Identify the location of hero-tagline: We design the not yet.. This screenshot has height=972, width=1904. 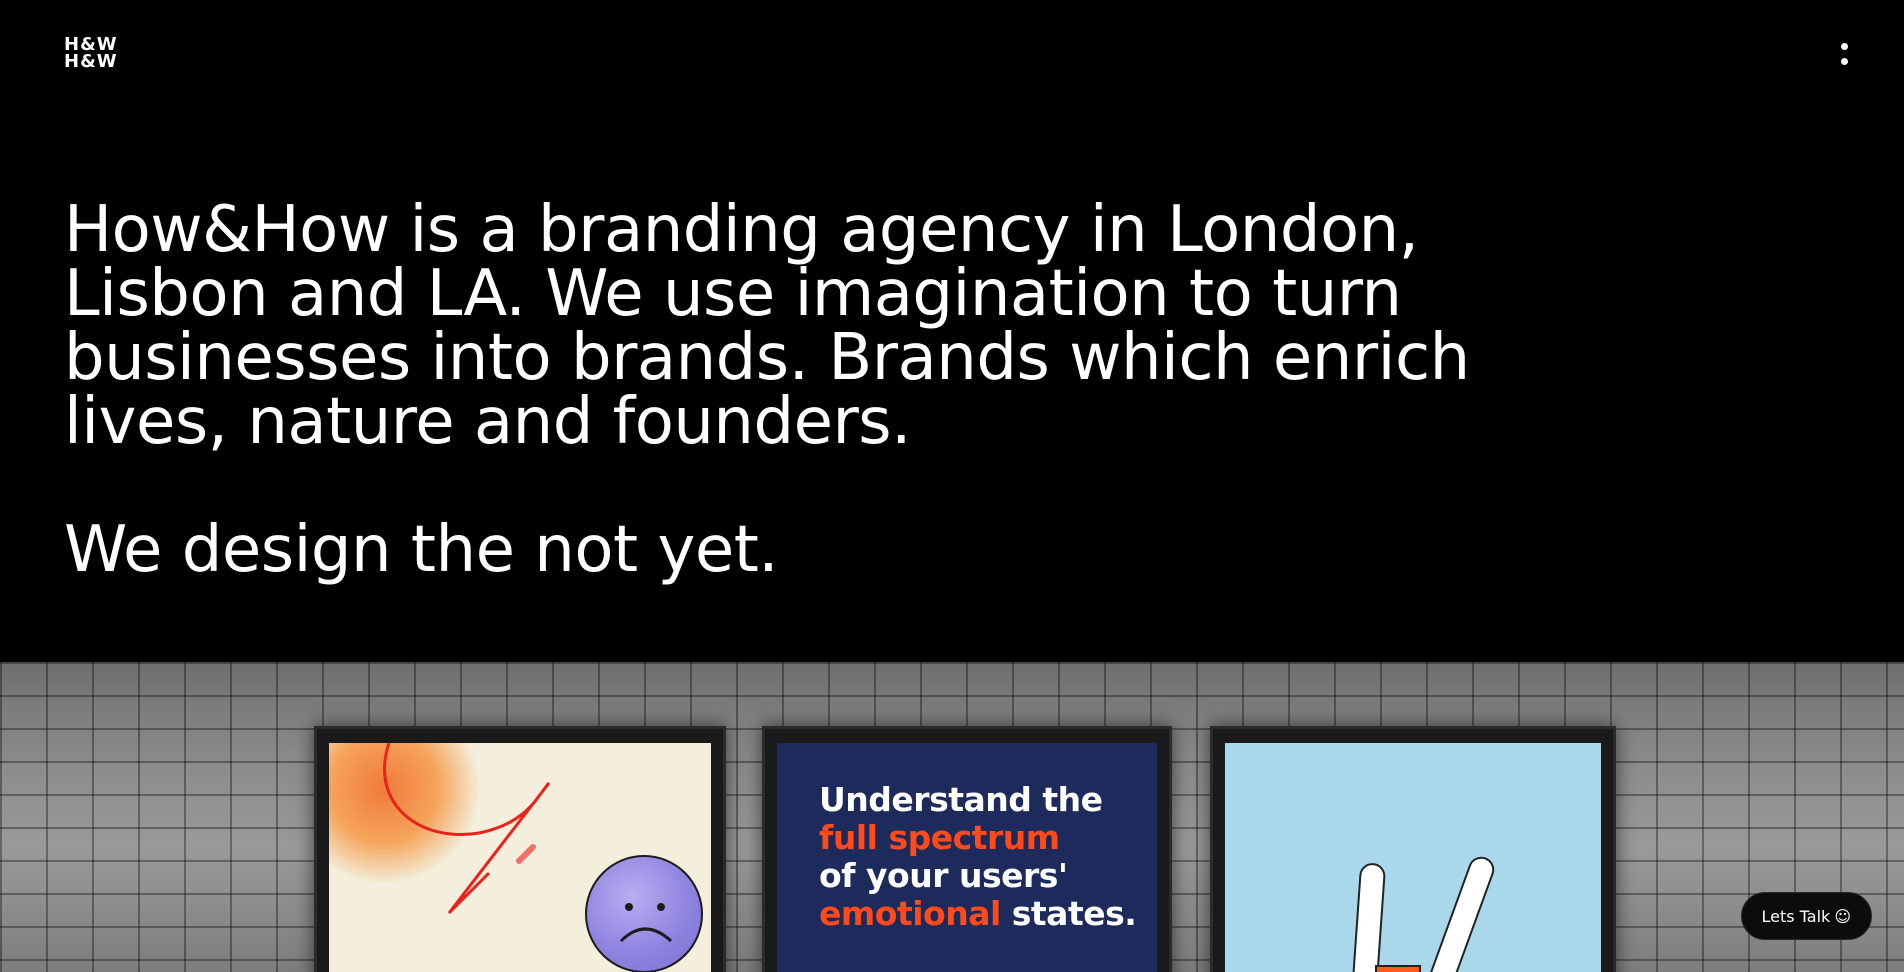
(421, 550).